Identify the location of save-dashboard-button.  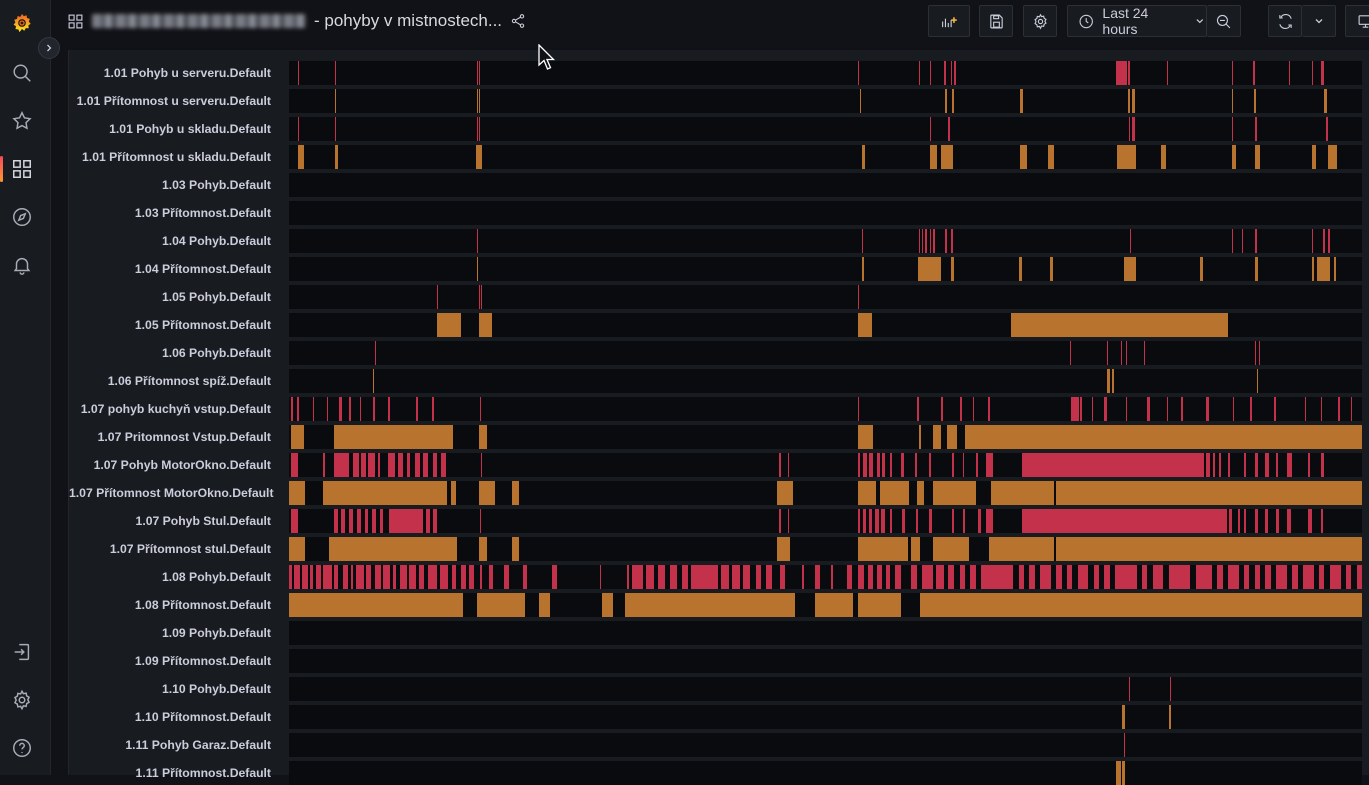
(996, 21).